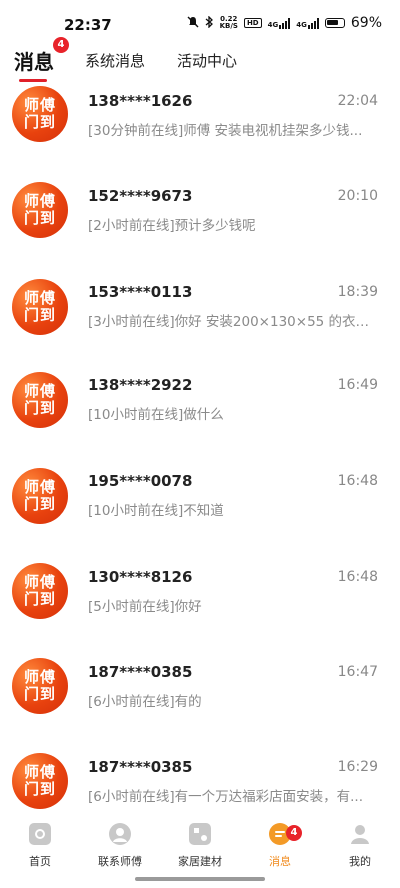  What do you see at coordinates (200, 834) in the screenshot?
I see `home-materials-icon` at bounding box center [200, 834].